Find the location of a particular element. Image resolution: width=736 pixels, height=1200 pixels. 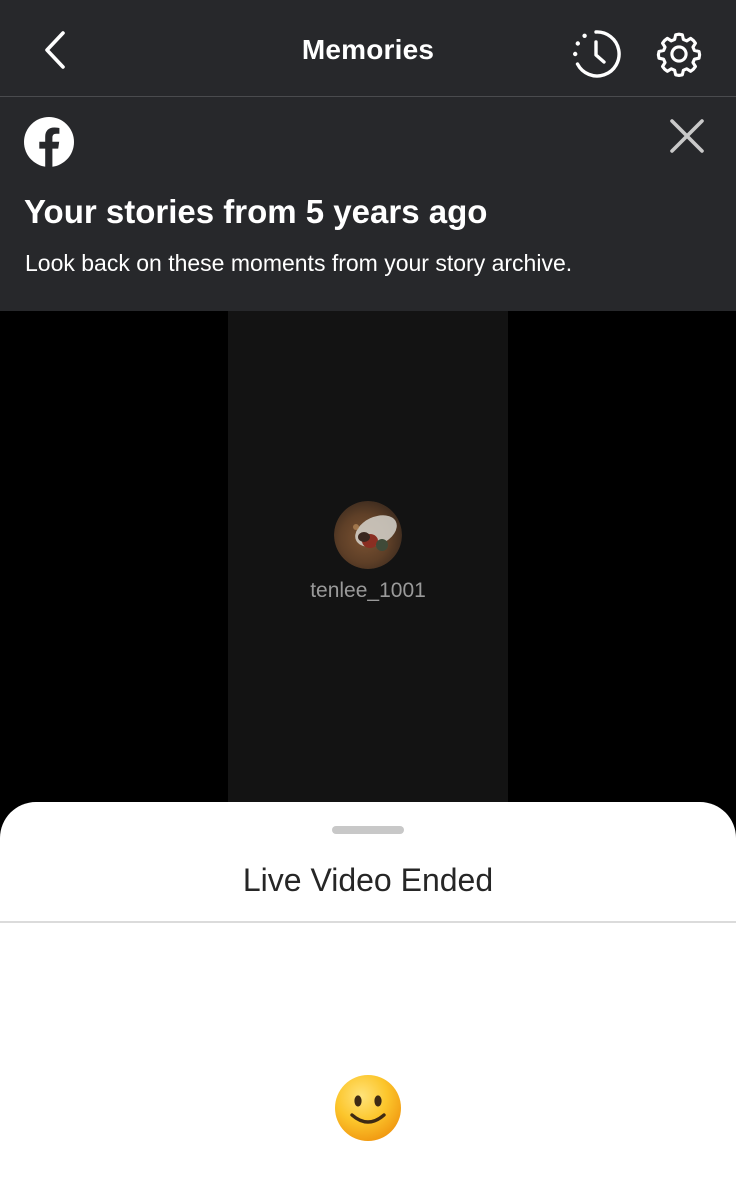

top-navigation-bar: Memories is located at coordinates (368, 48).